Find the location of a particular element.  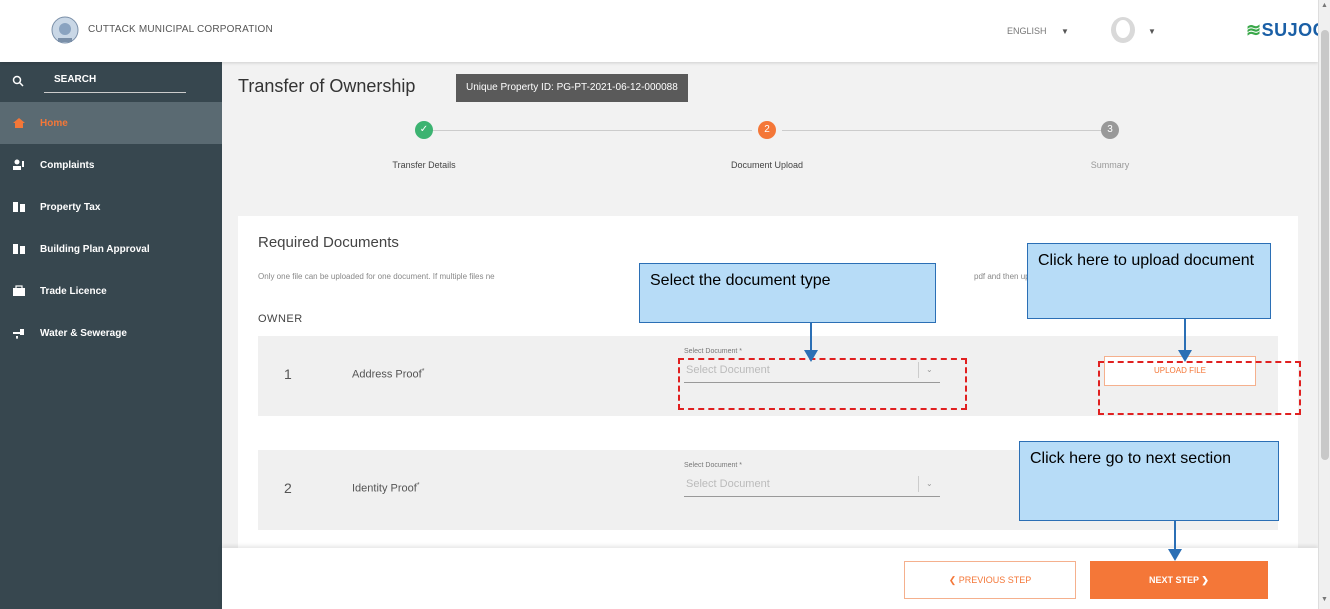

highlight-select-document is located at coordinates (822, 384).